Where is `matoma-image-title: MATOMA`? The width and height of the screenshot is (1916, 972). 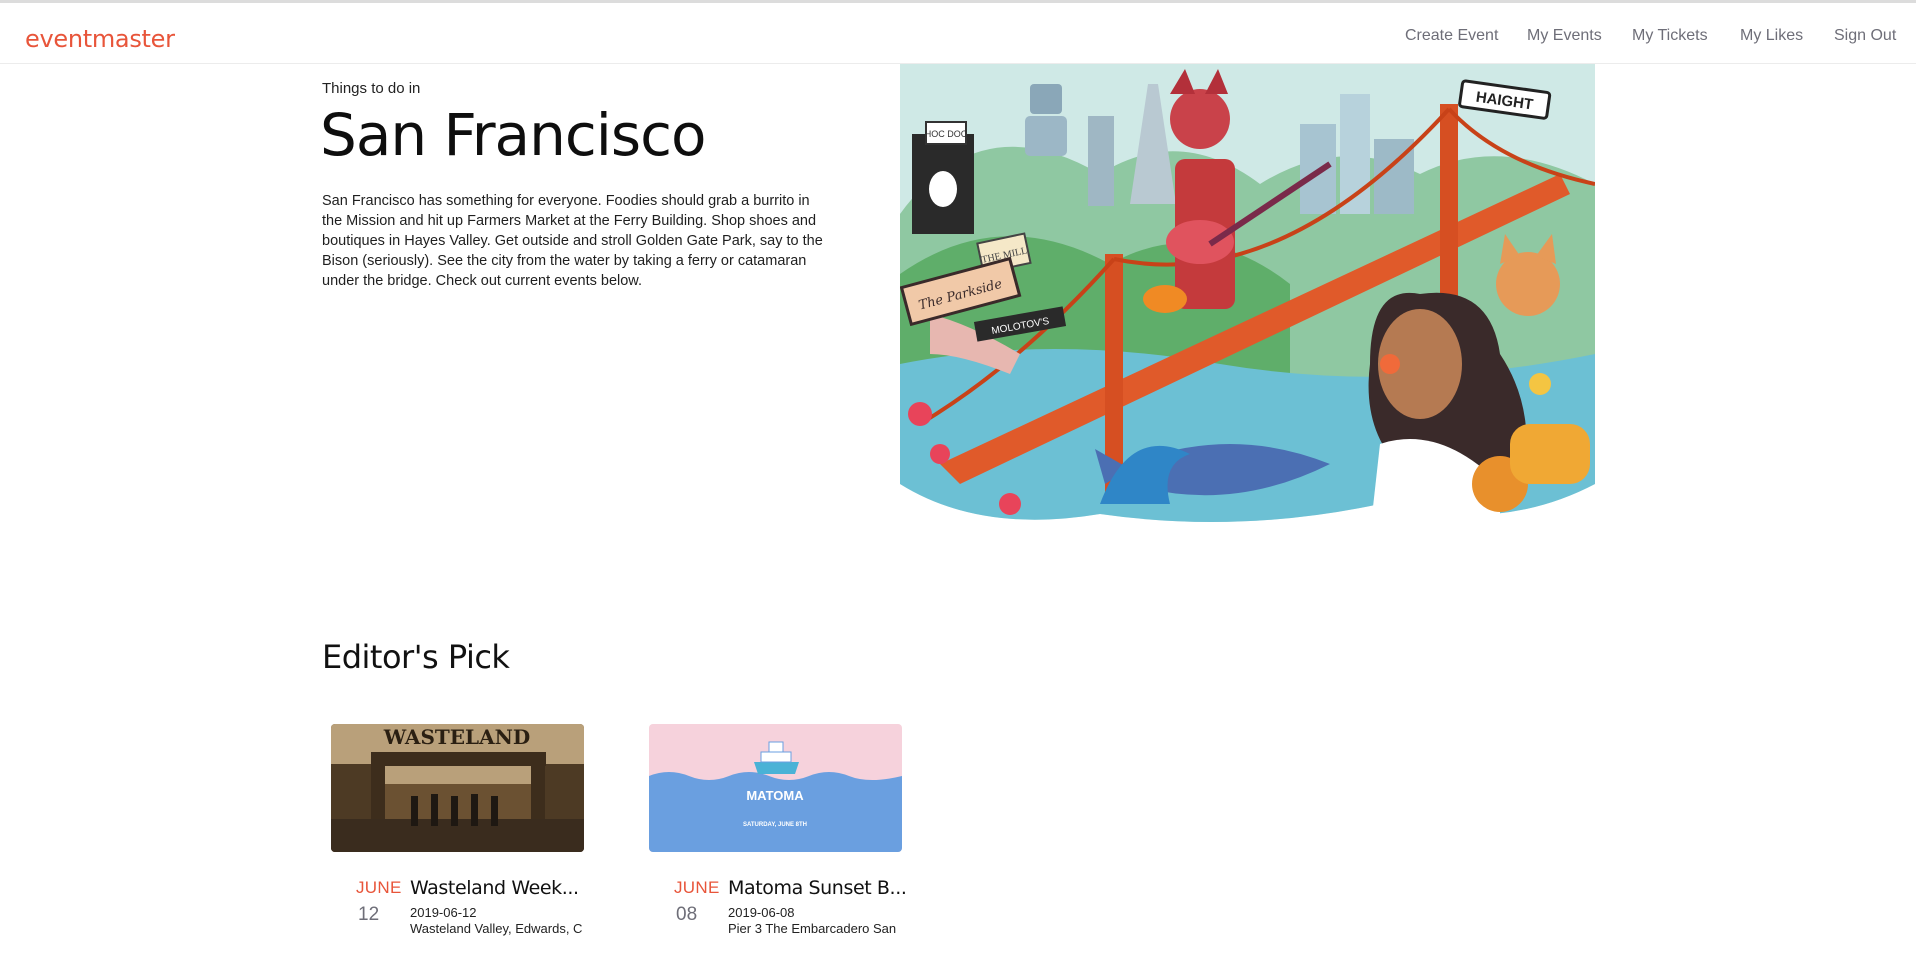 matoma-image-title: MATOMA is located at coordinates (775, 795).